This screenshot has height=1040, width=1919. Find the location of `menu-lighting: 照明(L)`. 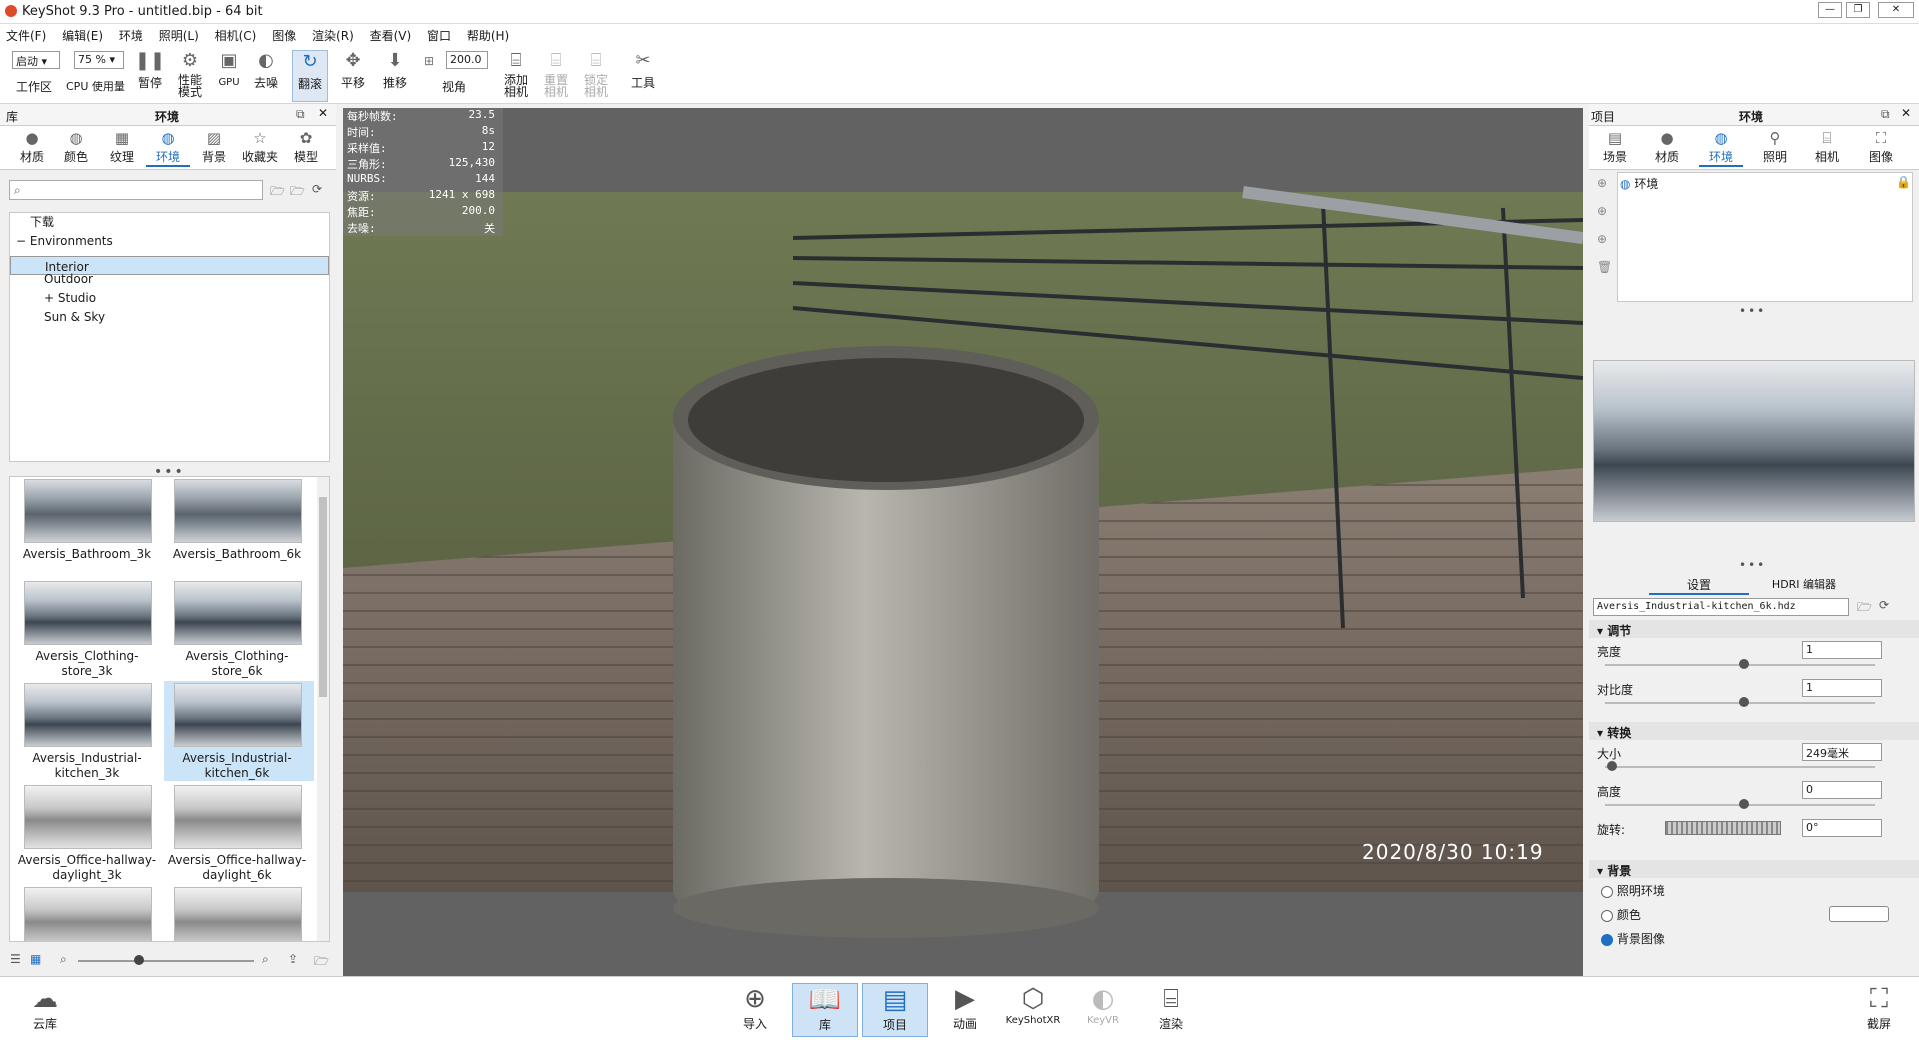

menu-lighting: 照明(L) is located at coordinates (179, 35).